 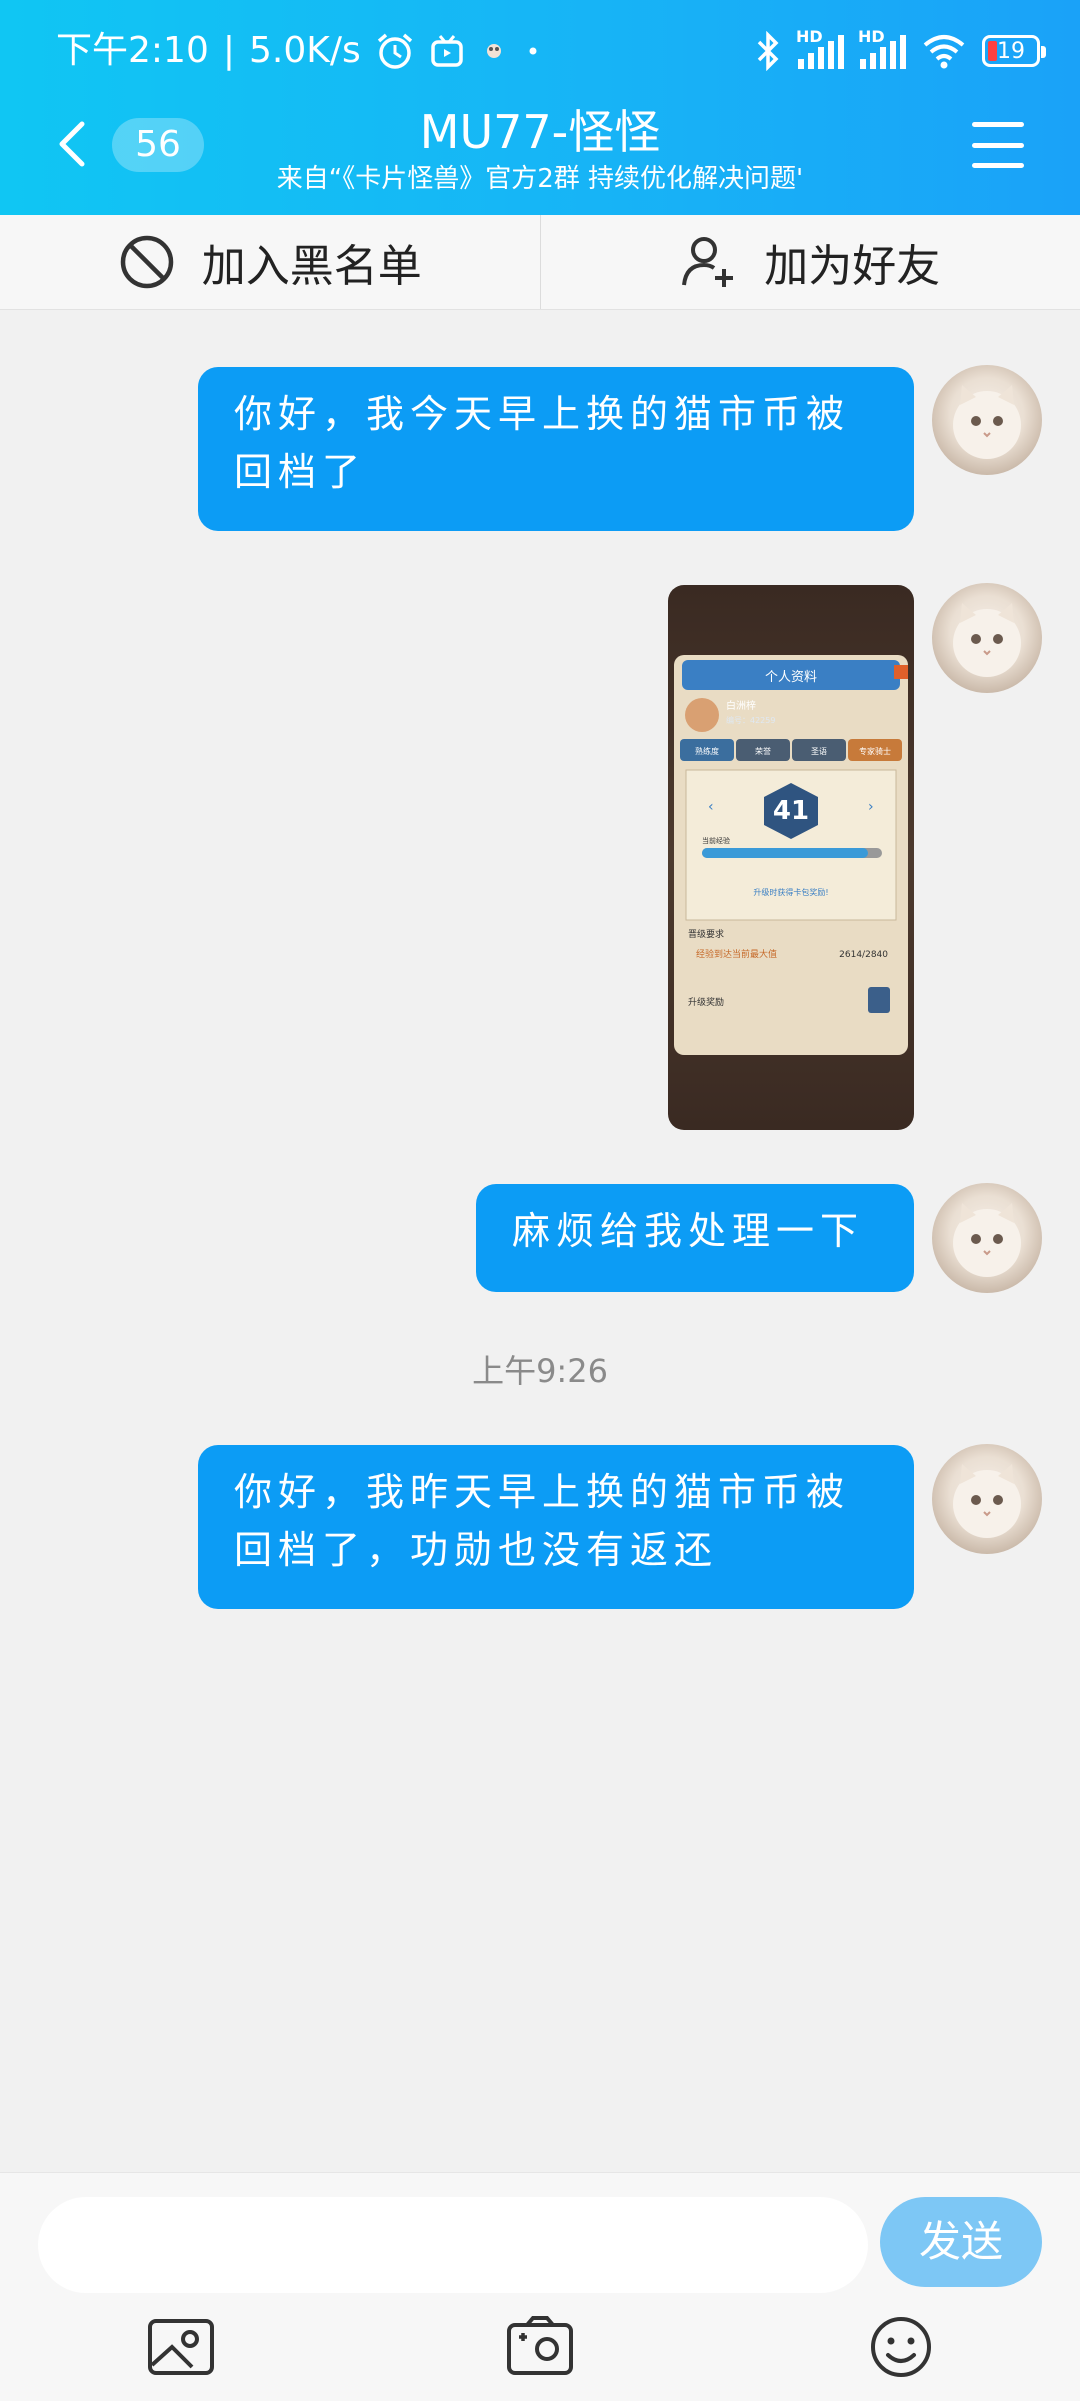 I want to click on send-button: 发送, so click(x=961, y=2242).